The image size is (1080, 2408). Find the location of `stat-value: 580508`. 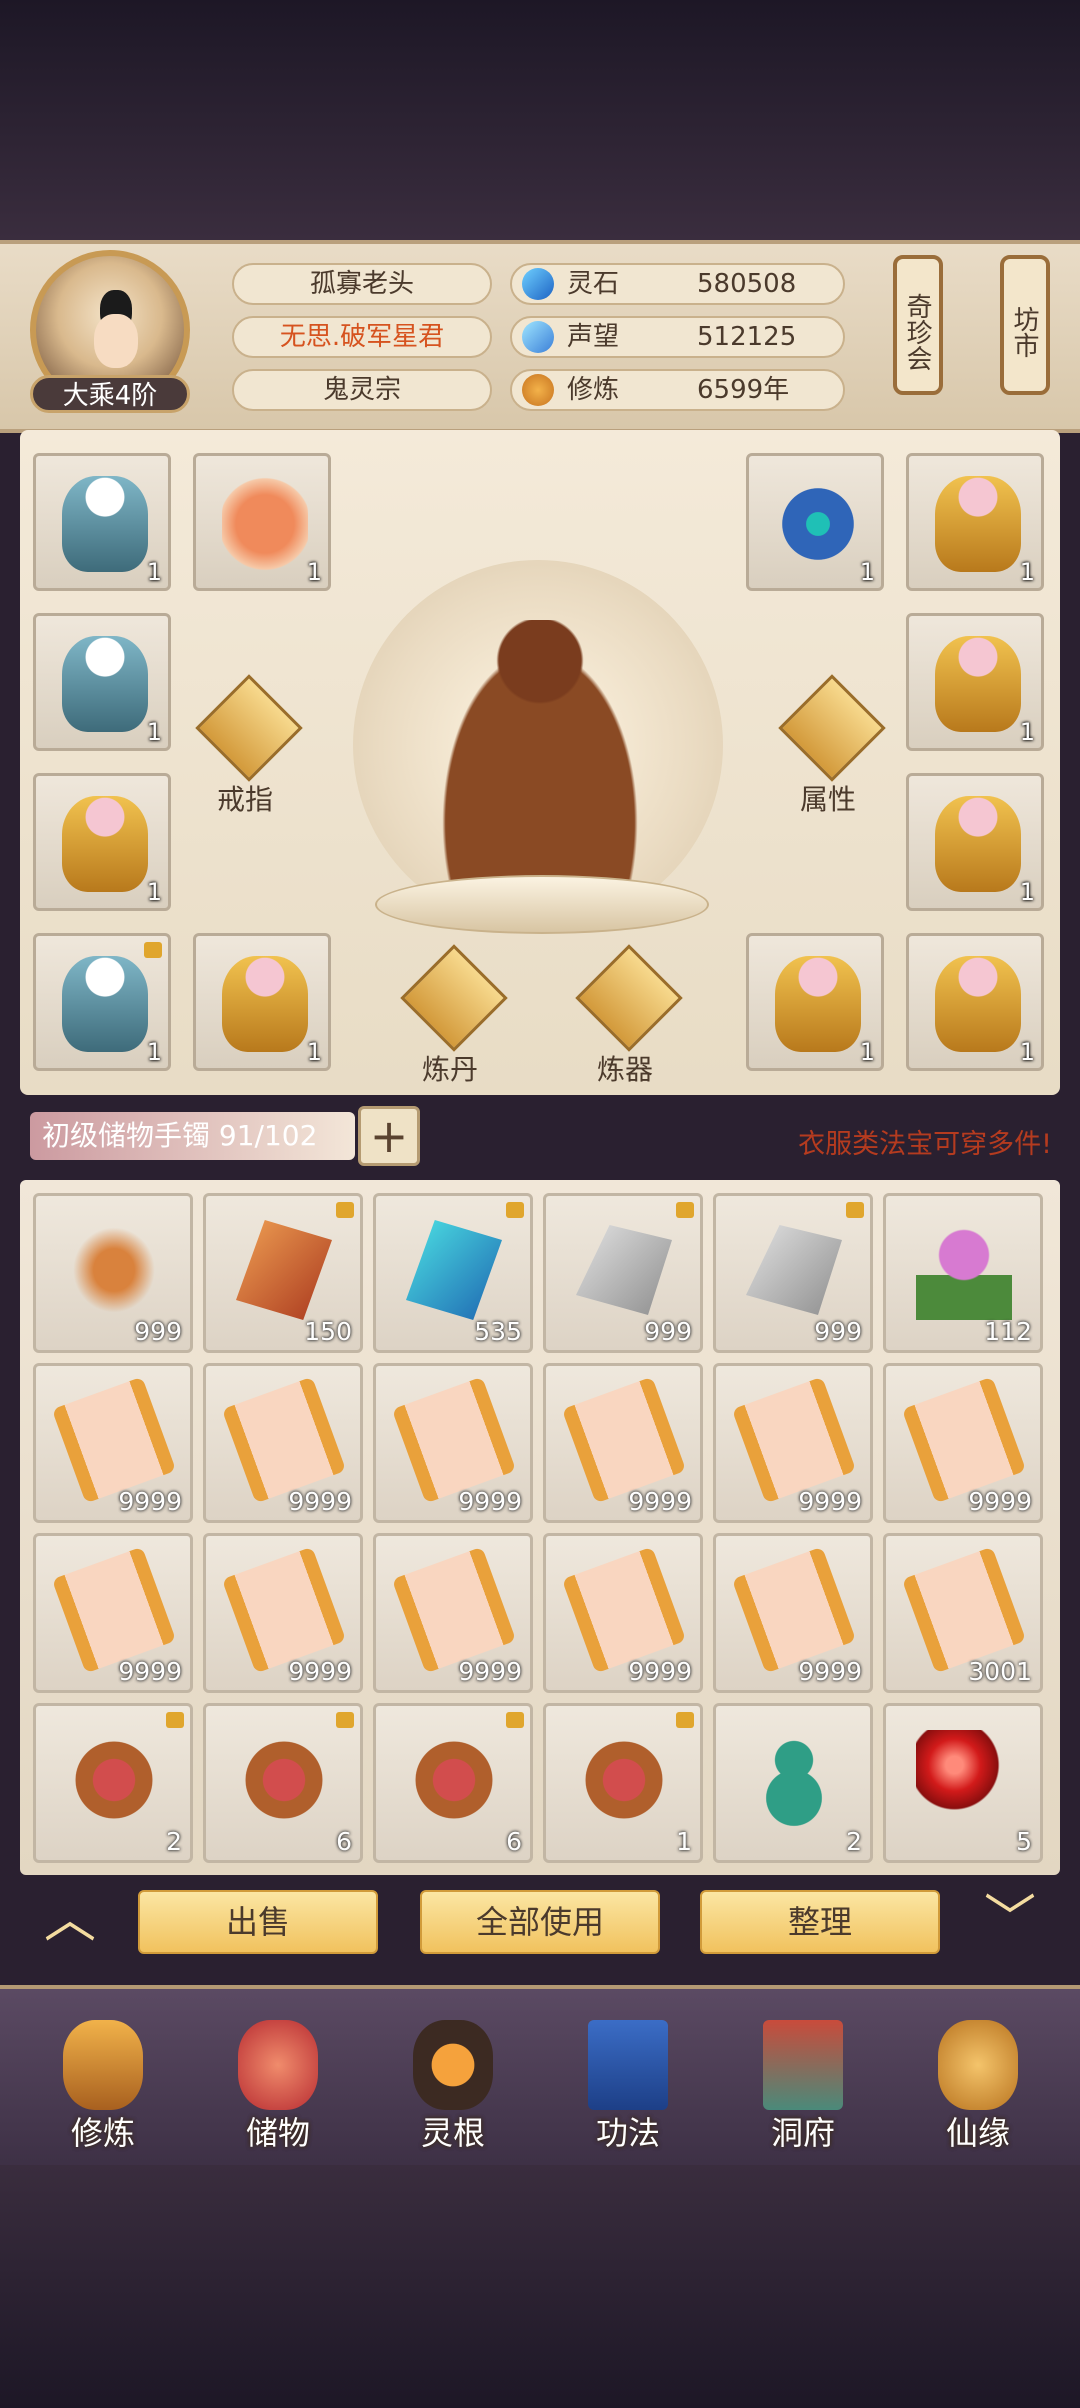

stat-value: 580508 is located at coordinates (747, 284).